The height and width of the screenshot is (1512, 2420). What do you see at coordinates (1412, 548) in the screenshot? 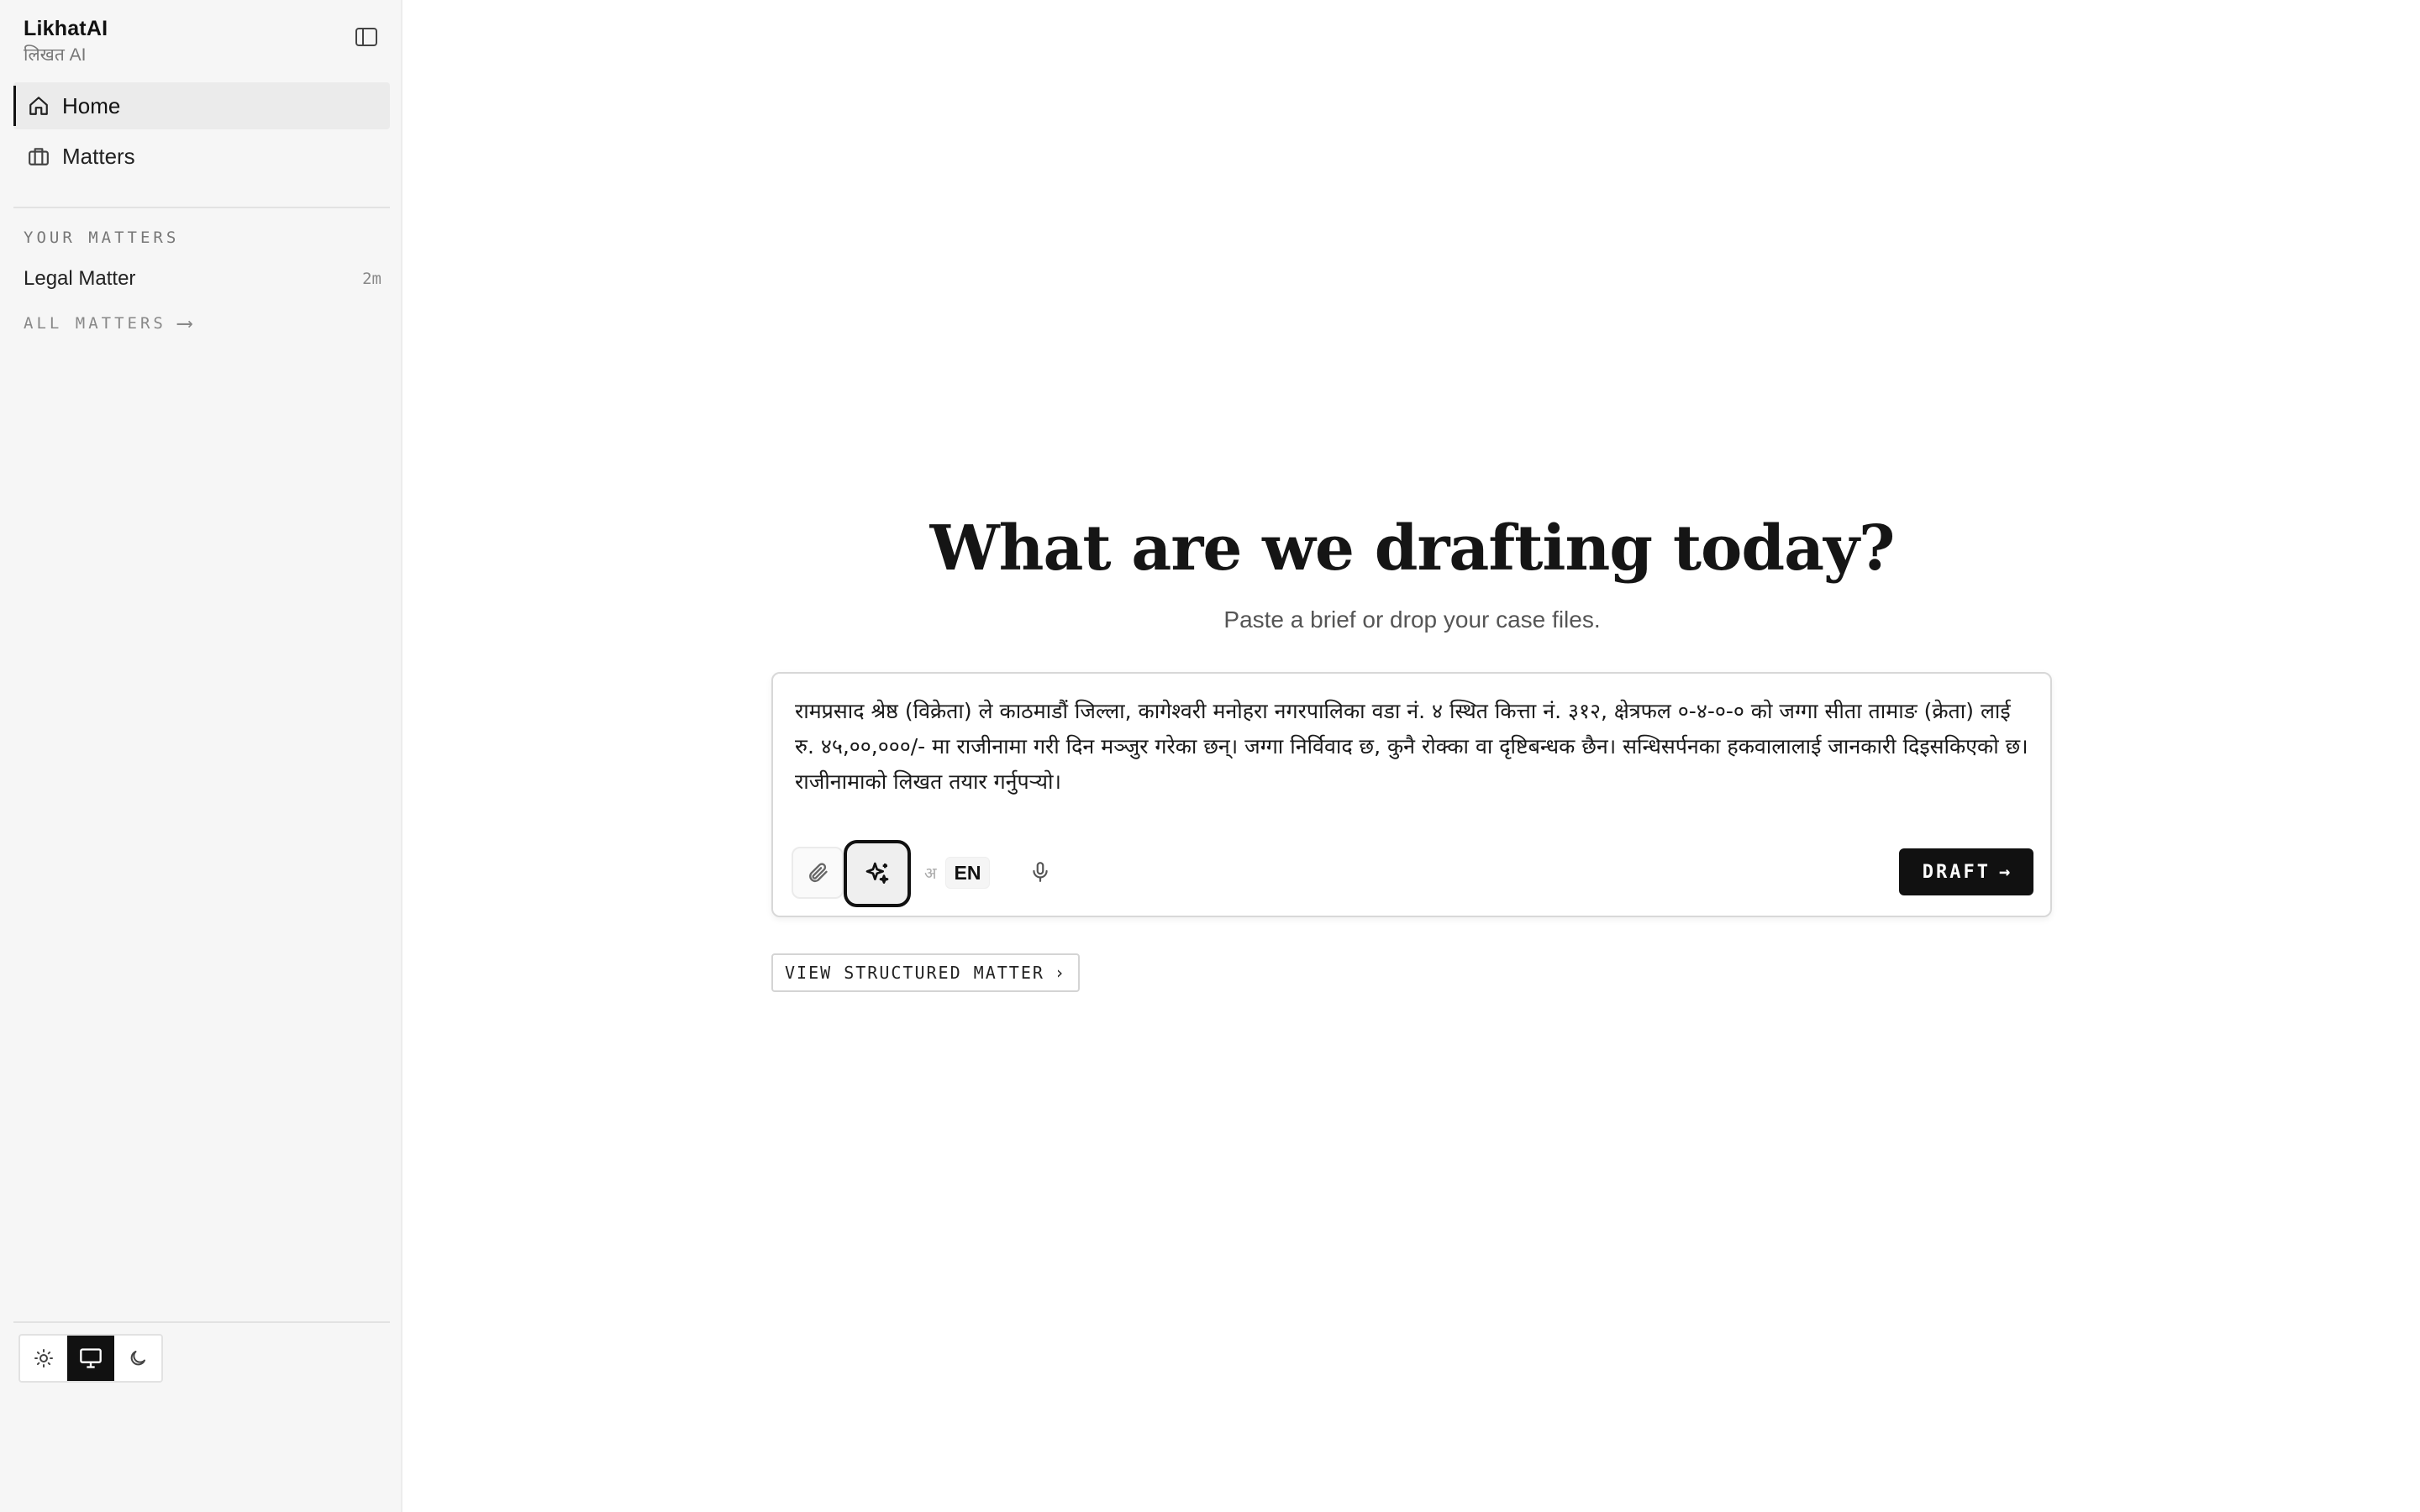
I see `page-title: What are we drafting today?` at bounding box center [1412, 548].